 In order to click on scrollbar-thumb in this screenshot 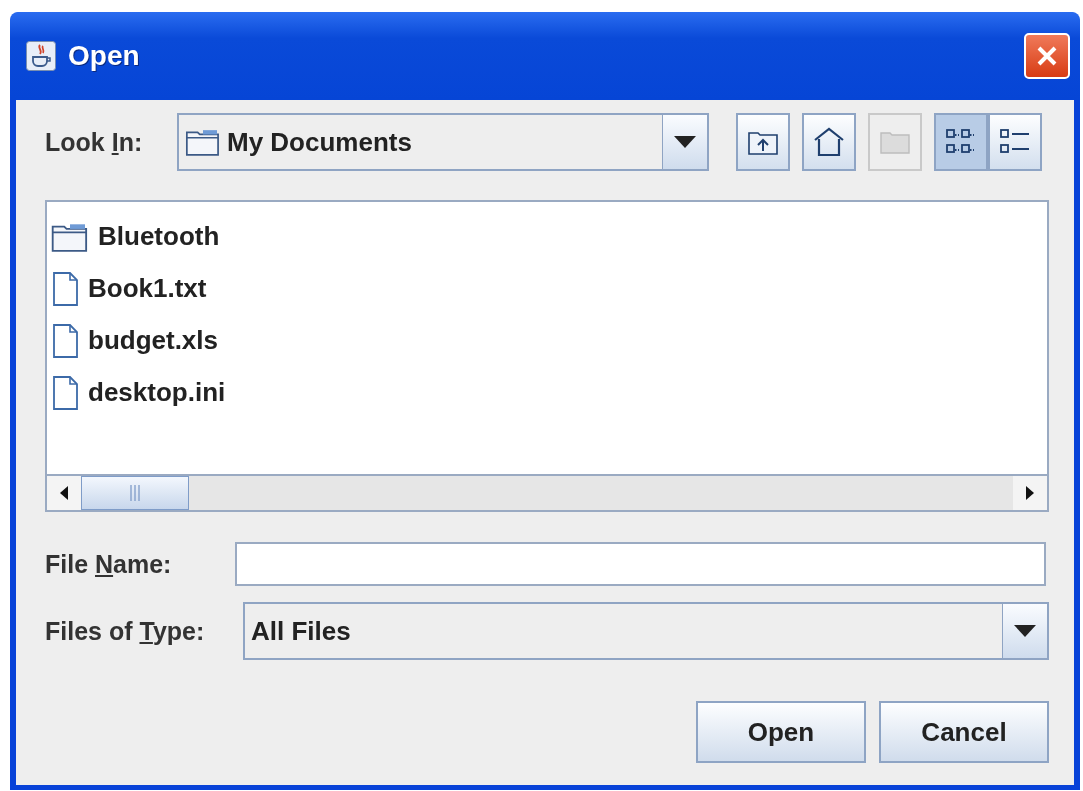, I will do `click(135, 493)`.